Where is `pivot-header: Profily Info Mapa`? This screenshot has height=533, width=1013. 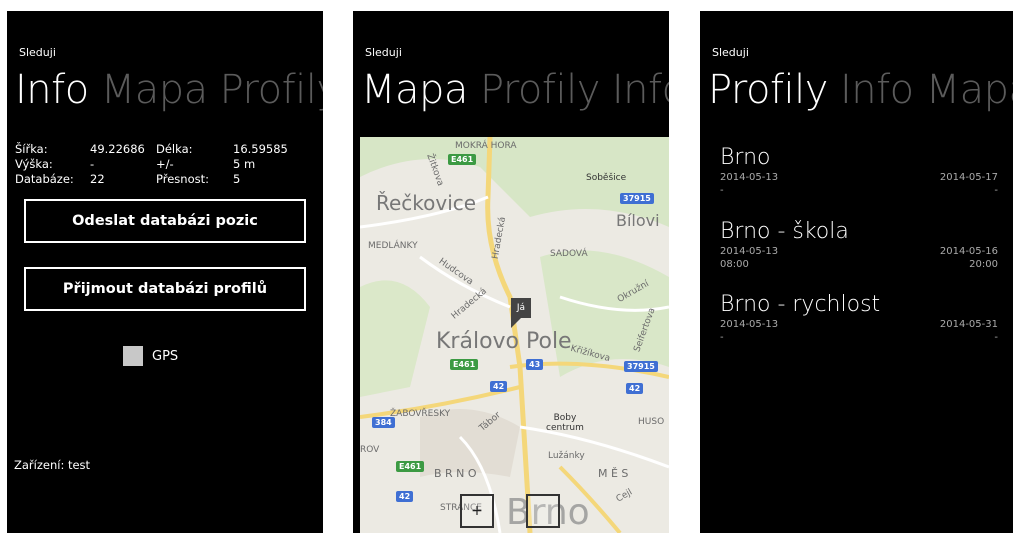 pivot-header: Profily Info Mapa is located at coordinates (860, 90).